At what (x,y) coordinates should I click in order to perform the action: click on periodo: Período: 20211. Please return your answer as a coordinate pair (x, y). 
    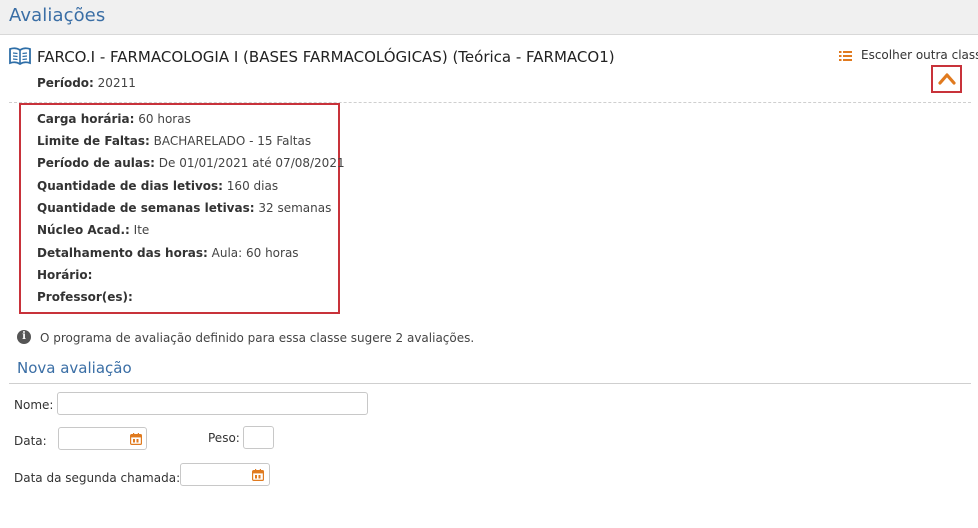
    Looking at the image, I should click on (86, 83).